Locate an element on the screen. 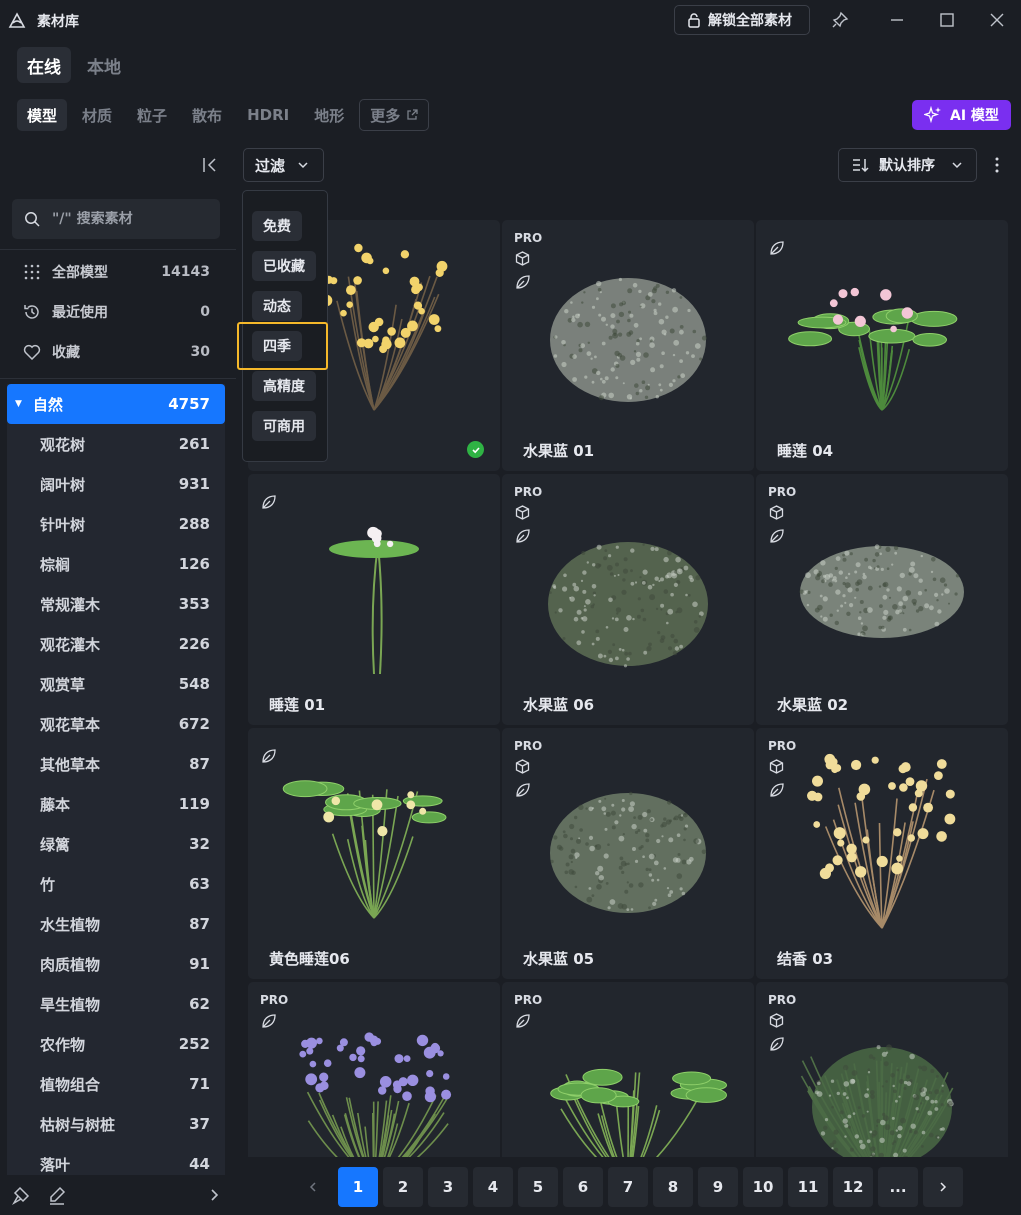 This screenshot has width=1021, height=1215. tree-item: 旱生植物 62 is located at coordinates (116, 1004).